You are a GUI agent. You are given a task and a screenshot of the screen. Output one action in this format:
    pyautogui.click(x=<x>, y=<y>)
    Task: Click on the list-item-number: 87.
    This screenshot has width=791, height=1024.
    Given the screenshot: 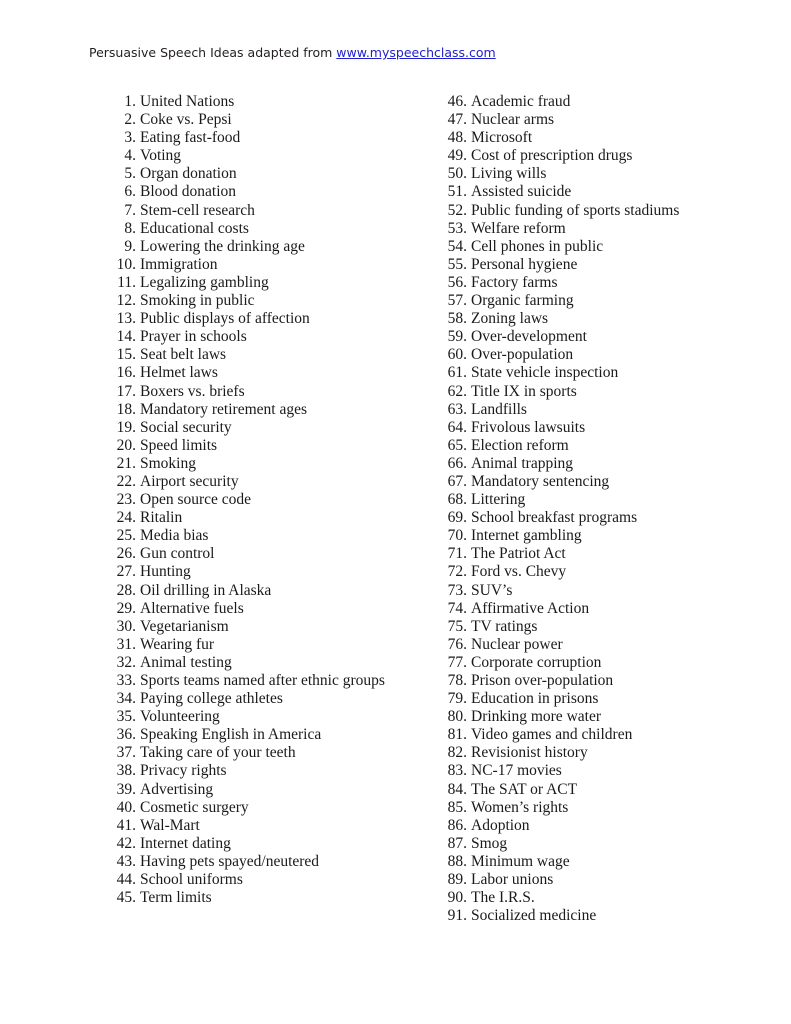 What is the action you would take?
    pyautogui.click(x=457, y=843)
    